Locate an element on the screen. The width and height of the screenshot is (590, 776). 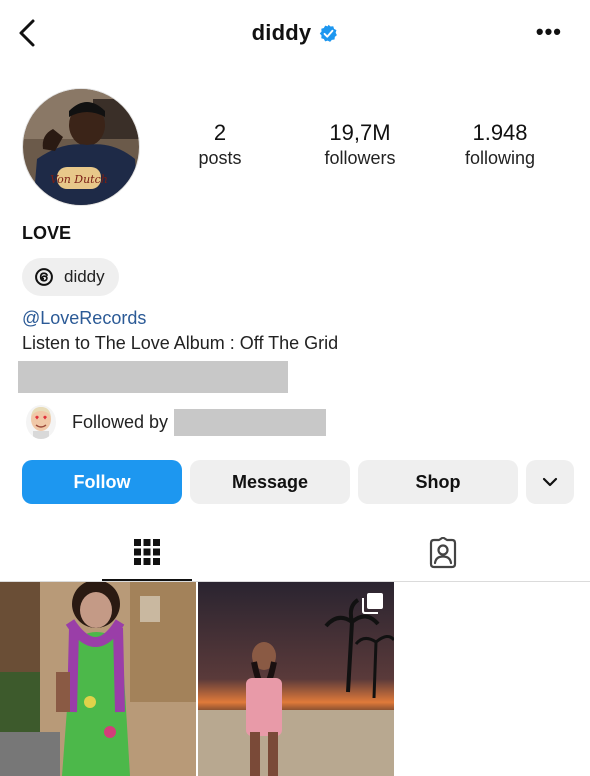
follower-avatar is located at coordinates (41, 422).